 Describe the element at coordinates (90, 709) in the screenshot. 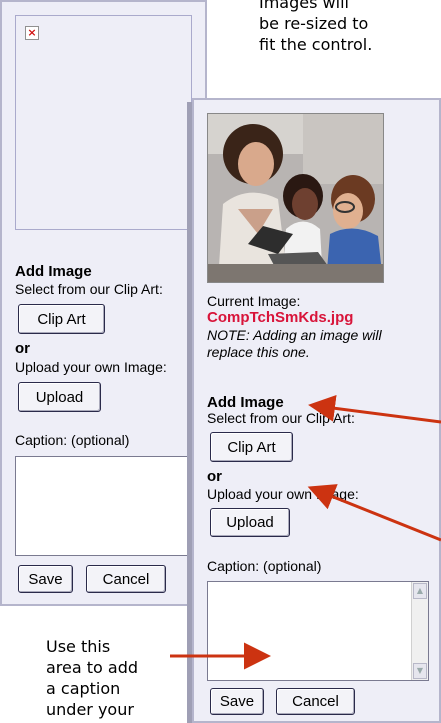

I see `caption-area-note-line: under your` at that location.